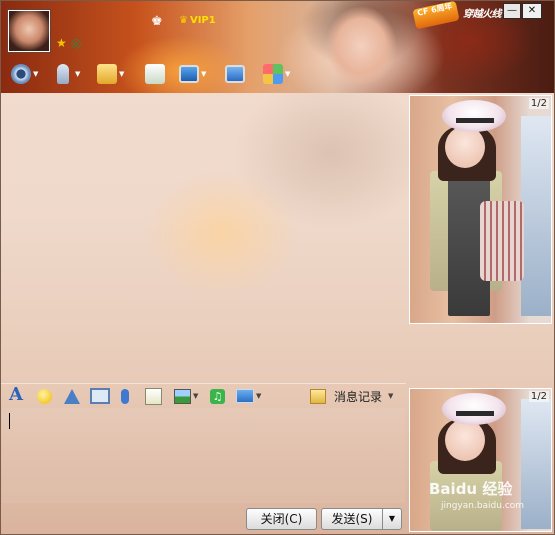  I want to click on emoji-button, so click(44, 396).